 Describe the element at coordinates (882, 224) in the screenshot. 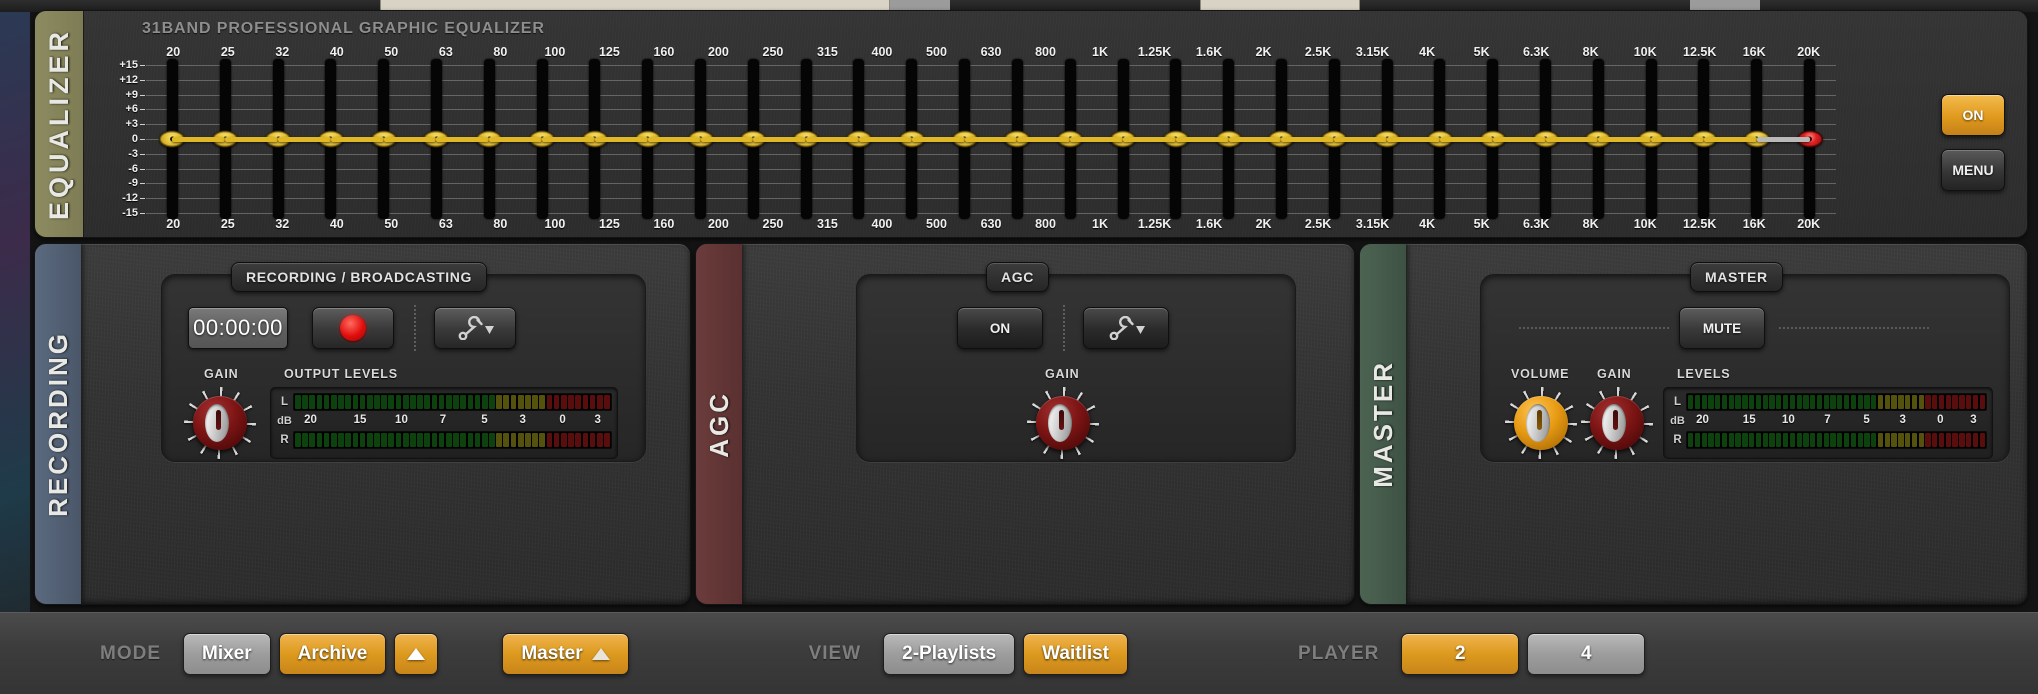

I see `equalizer-frequency-label-400: 400` at that location.